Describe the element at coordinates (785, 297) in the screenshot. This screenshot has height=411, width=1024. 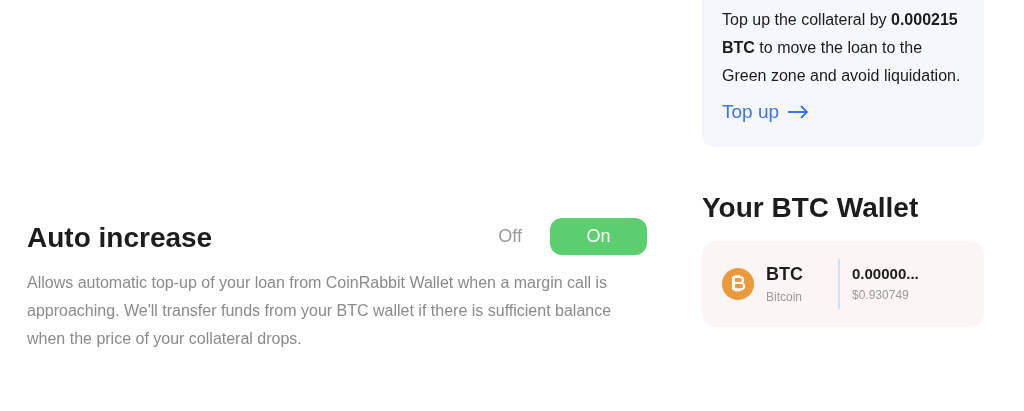
I see `coin-name: Bitcoin` at that location.